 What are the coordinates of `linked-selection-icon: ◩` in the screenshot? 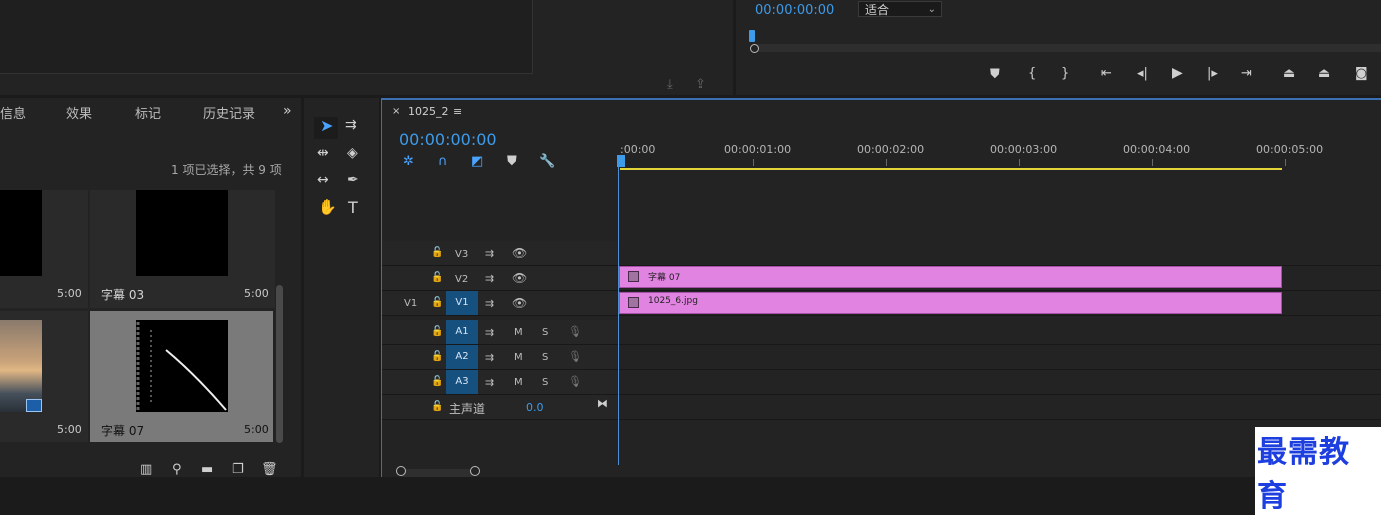 It's located at (477, 161).